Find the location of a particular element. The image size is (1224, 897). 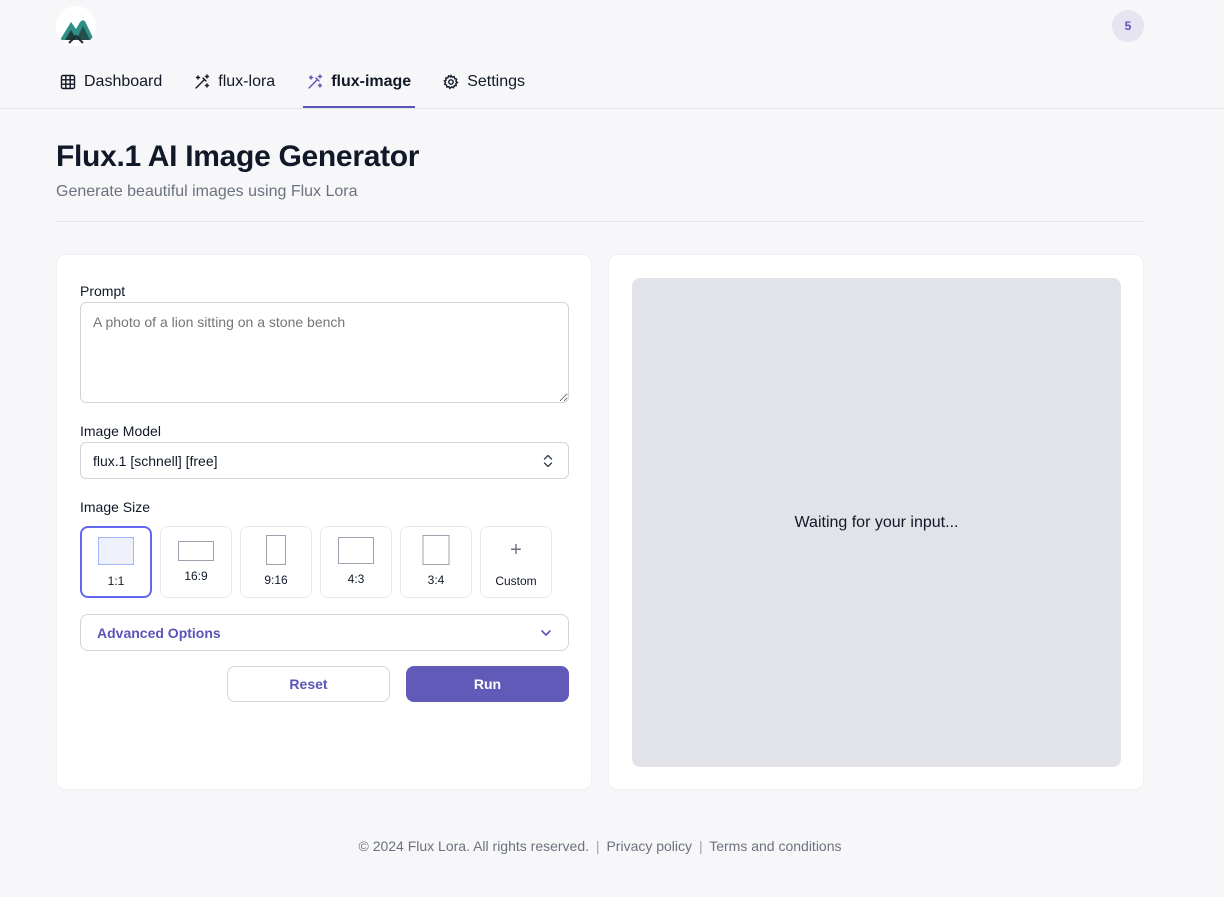

tab-flux-lora: flux-lora is located at coordinates (234, 82).